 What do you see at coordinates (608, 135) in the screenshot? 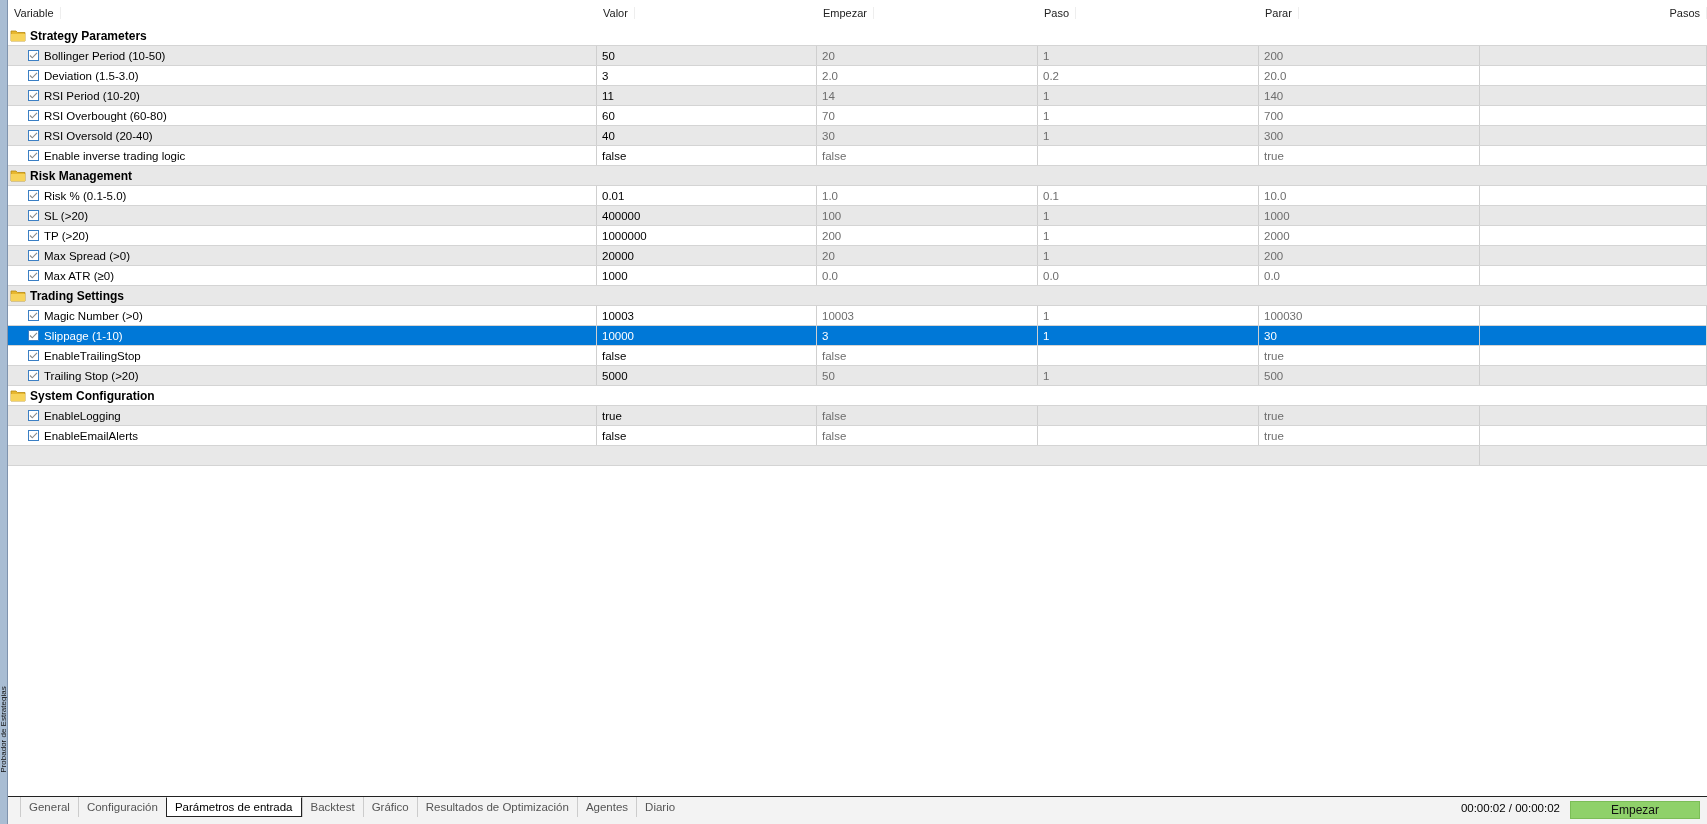
I see `value-text: 40` at bounding box center [608, 135].